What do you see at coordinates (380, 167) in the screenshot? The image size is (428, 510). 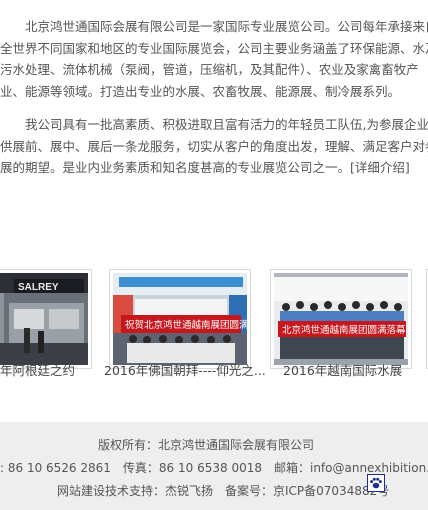 I see `more-details-link: [详细介绍]` at bounding box center [380, 167].